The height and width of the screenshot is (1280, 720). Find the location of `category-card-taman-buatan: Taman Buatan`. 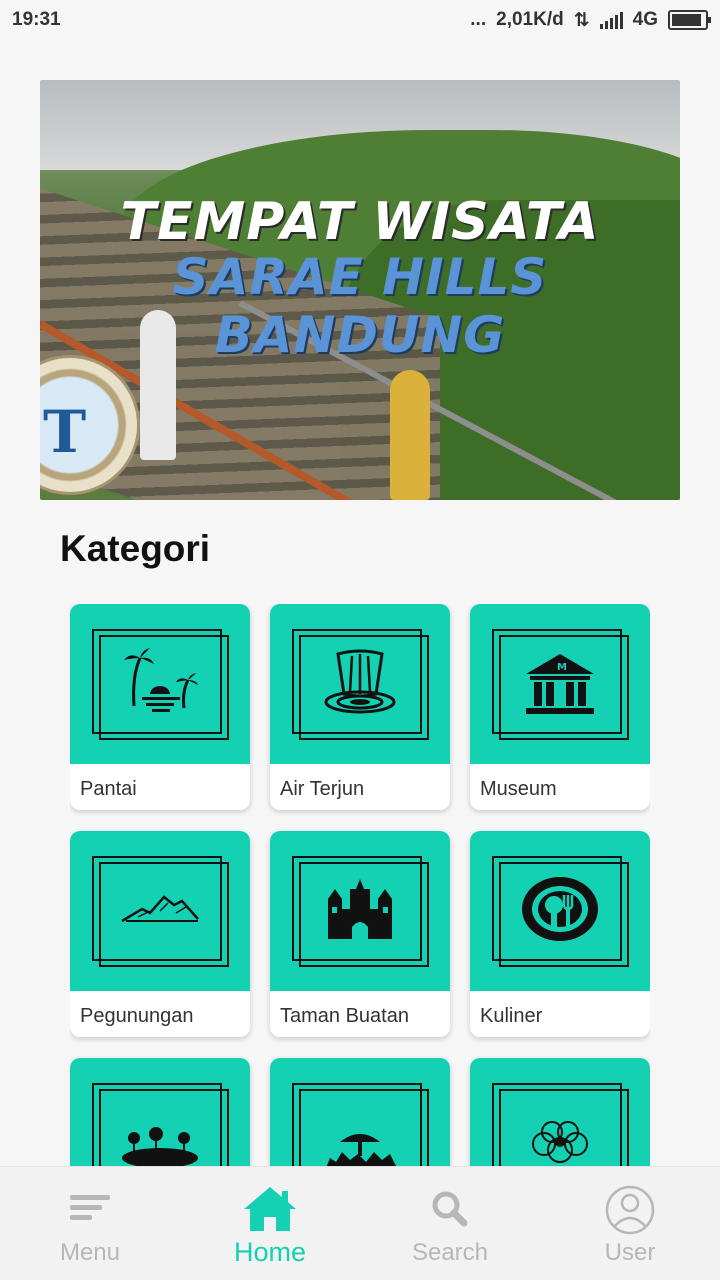

category-card-taman-buatan: Taman Buatan is located at coordinates (360, 934).